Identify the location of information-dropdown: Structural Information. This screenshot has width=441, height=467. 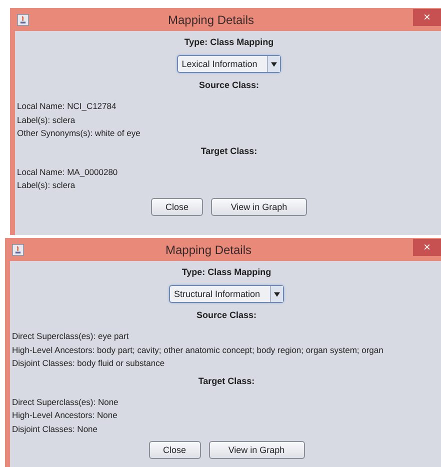
(226, 294).